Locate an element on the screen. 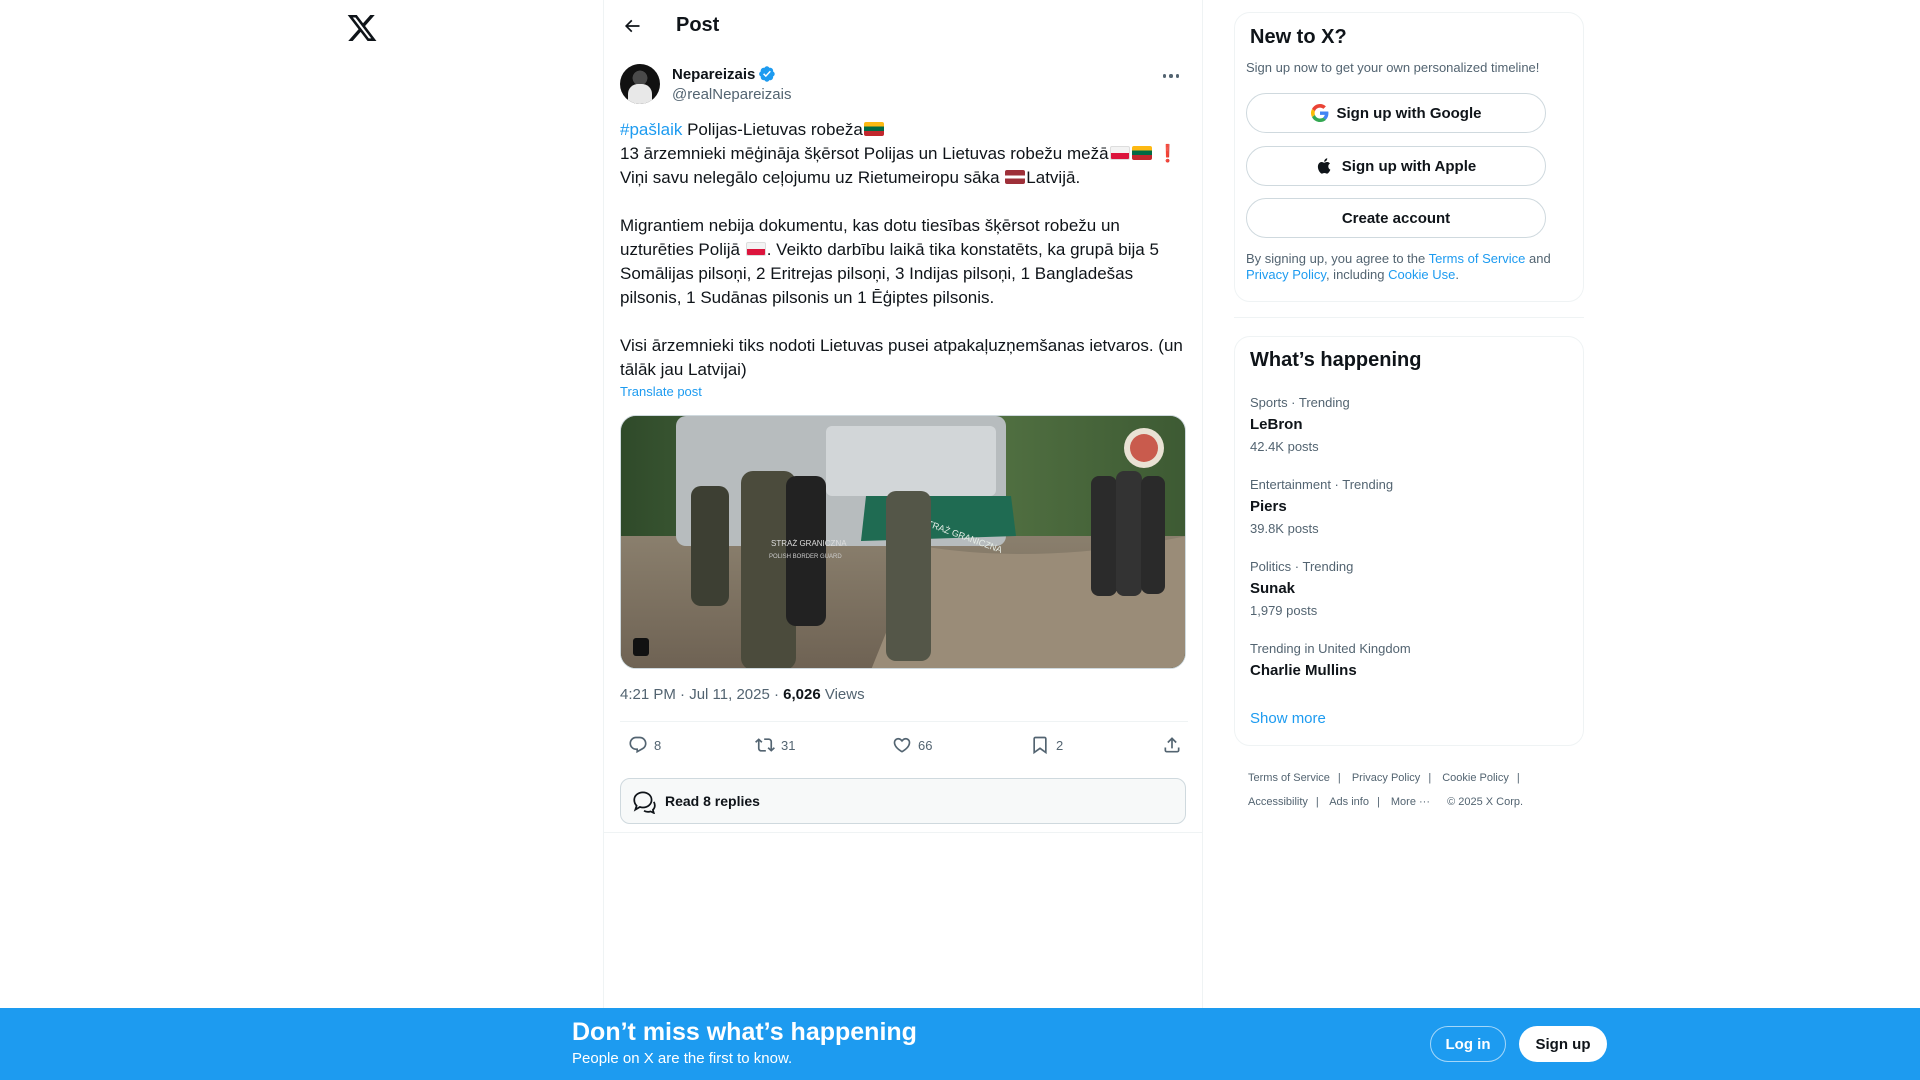 The height and width of the screenshot is (1080, 1920). read-replies-label: Read 8 replies is located at coordinates (712, 801).